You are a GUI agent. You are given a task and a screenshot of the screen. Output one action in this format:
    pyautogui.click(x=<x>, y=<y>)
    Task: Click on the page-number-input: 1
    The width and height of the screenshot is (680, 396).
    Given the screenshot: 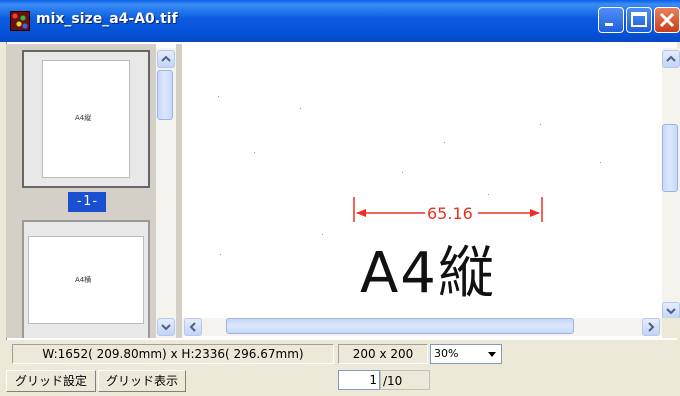 What is the action you would take?
    pyautogui.click(x=359, y=380)
    